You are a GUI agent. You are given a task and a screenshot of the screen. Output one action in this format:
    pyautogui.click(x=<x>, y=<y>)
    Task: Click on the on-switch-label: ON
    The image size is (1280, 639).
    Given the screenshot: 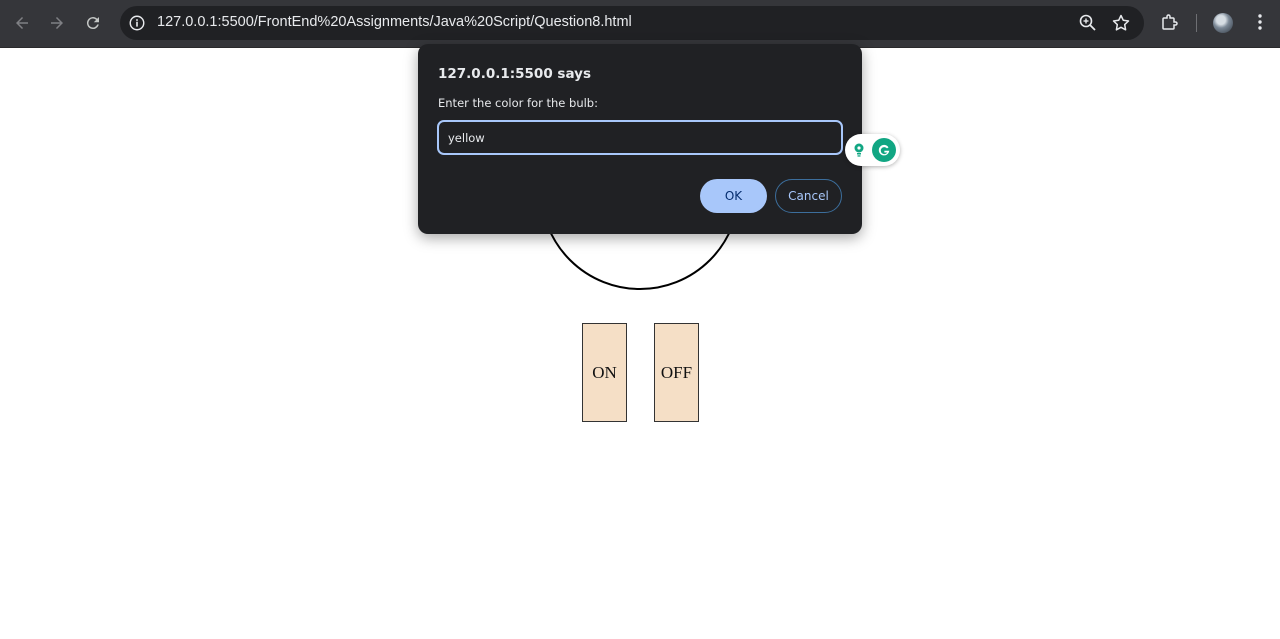 What is the action you would take?
    pyautogui.click(x=604, y=372)
    